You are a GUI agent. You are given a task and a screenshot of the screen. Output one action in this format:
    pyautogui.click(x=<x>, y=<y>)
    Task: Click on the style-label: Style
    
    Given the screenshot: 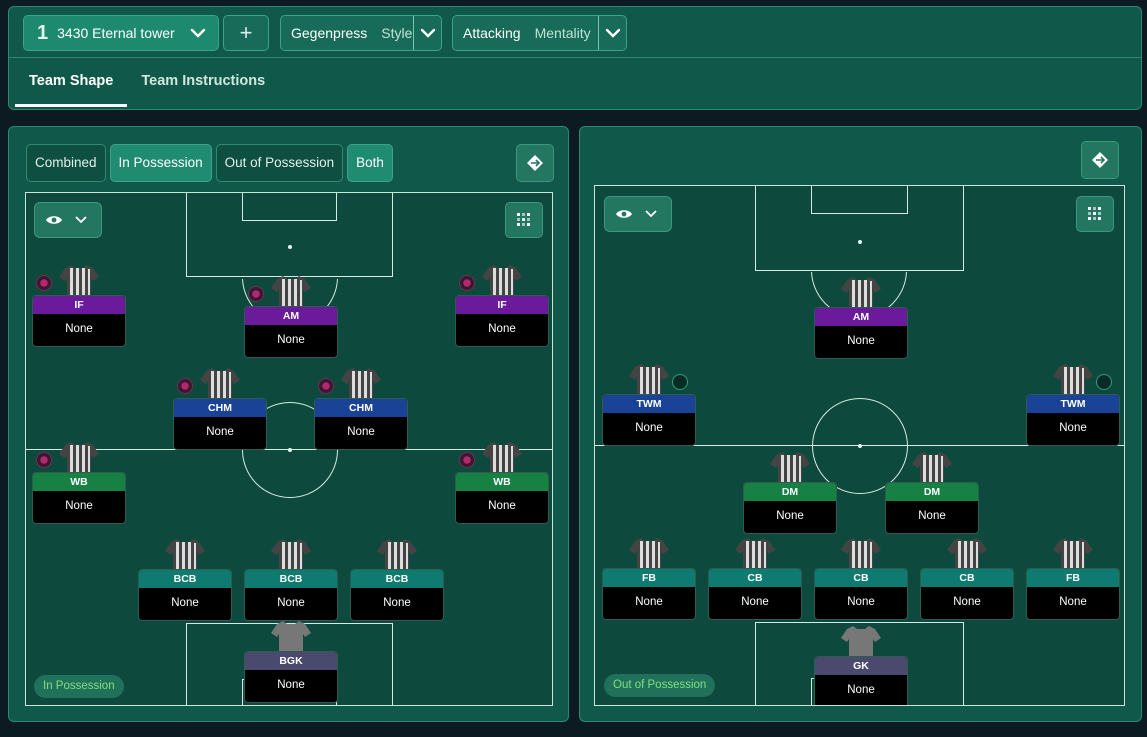 What is the action you would take?
    pyautogui.click(x=397, y=33)
    